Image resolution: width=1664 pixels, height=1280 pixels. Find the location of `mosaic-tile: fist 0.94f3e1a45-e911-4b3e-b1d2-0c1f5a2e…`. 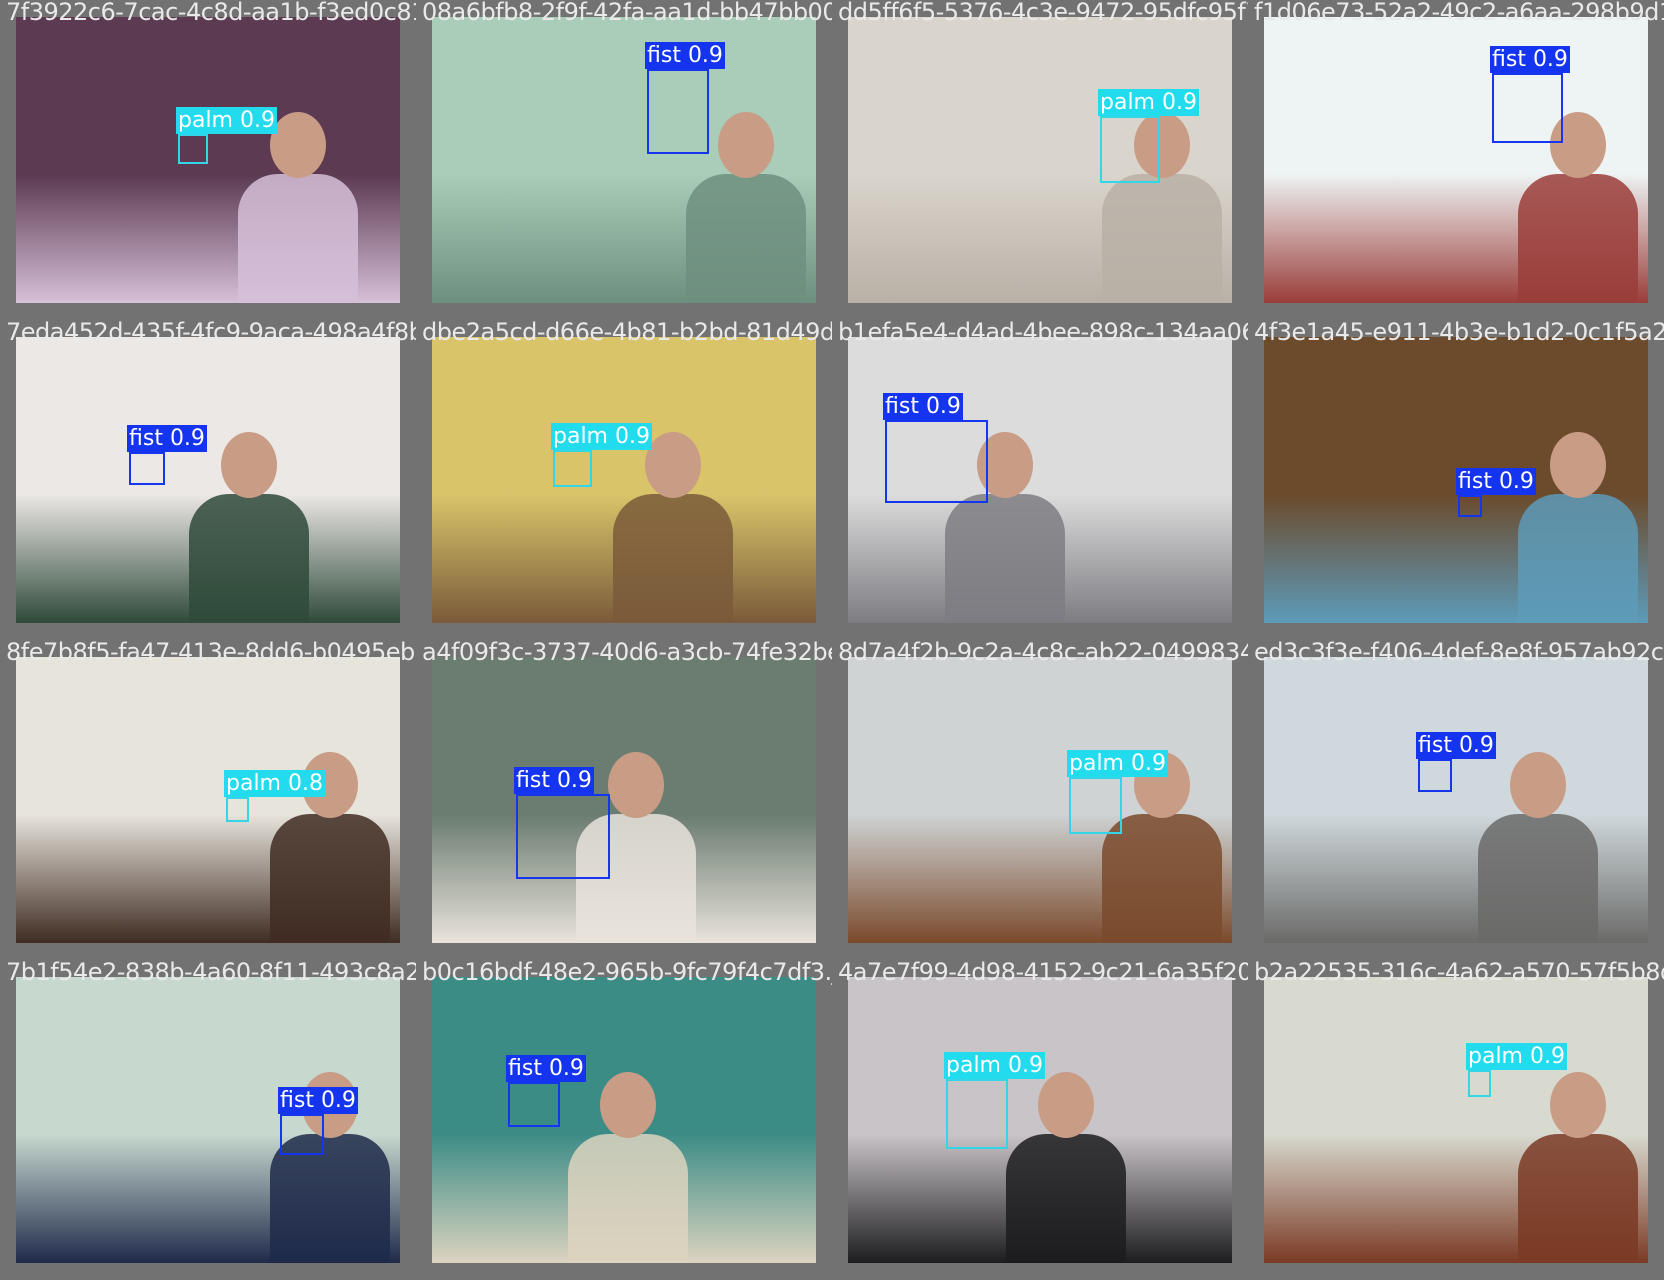

mosaic-tile: fist 0.94f3e1a45-e911-4b3e-b1d2-0c1f5a2e… is located at coordinates (1456, 480).